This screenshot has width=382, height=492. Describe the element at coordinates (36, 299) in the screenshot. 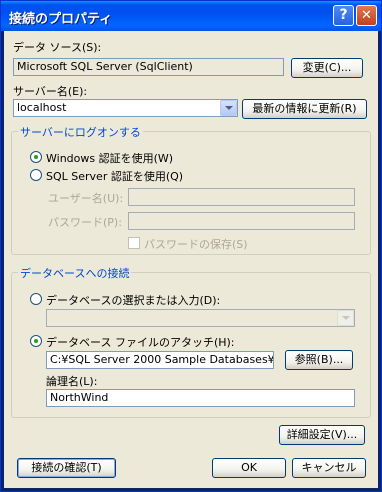

I see `select-database-radio` at that location.